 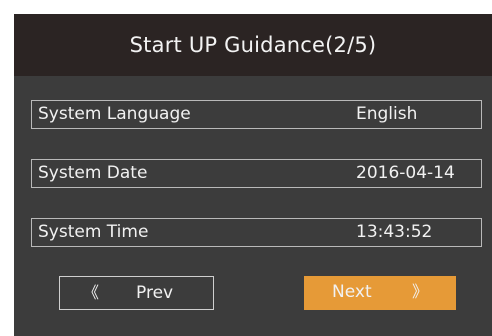 What do you see at coordinates (394, 232) in the screenshot?
I see `system-time-value: 13:43:52` at bounding box center [394, 232].